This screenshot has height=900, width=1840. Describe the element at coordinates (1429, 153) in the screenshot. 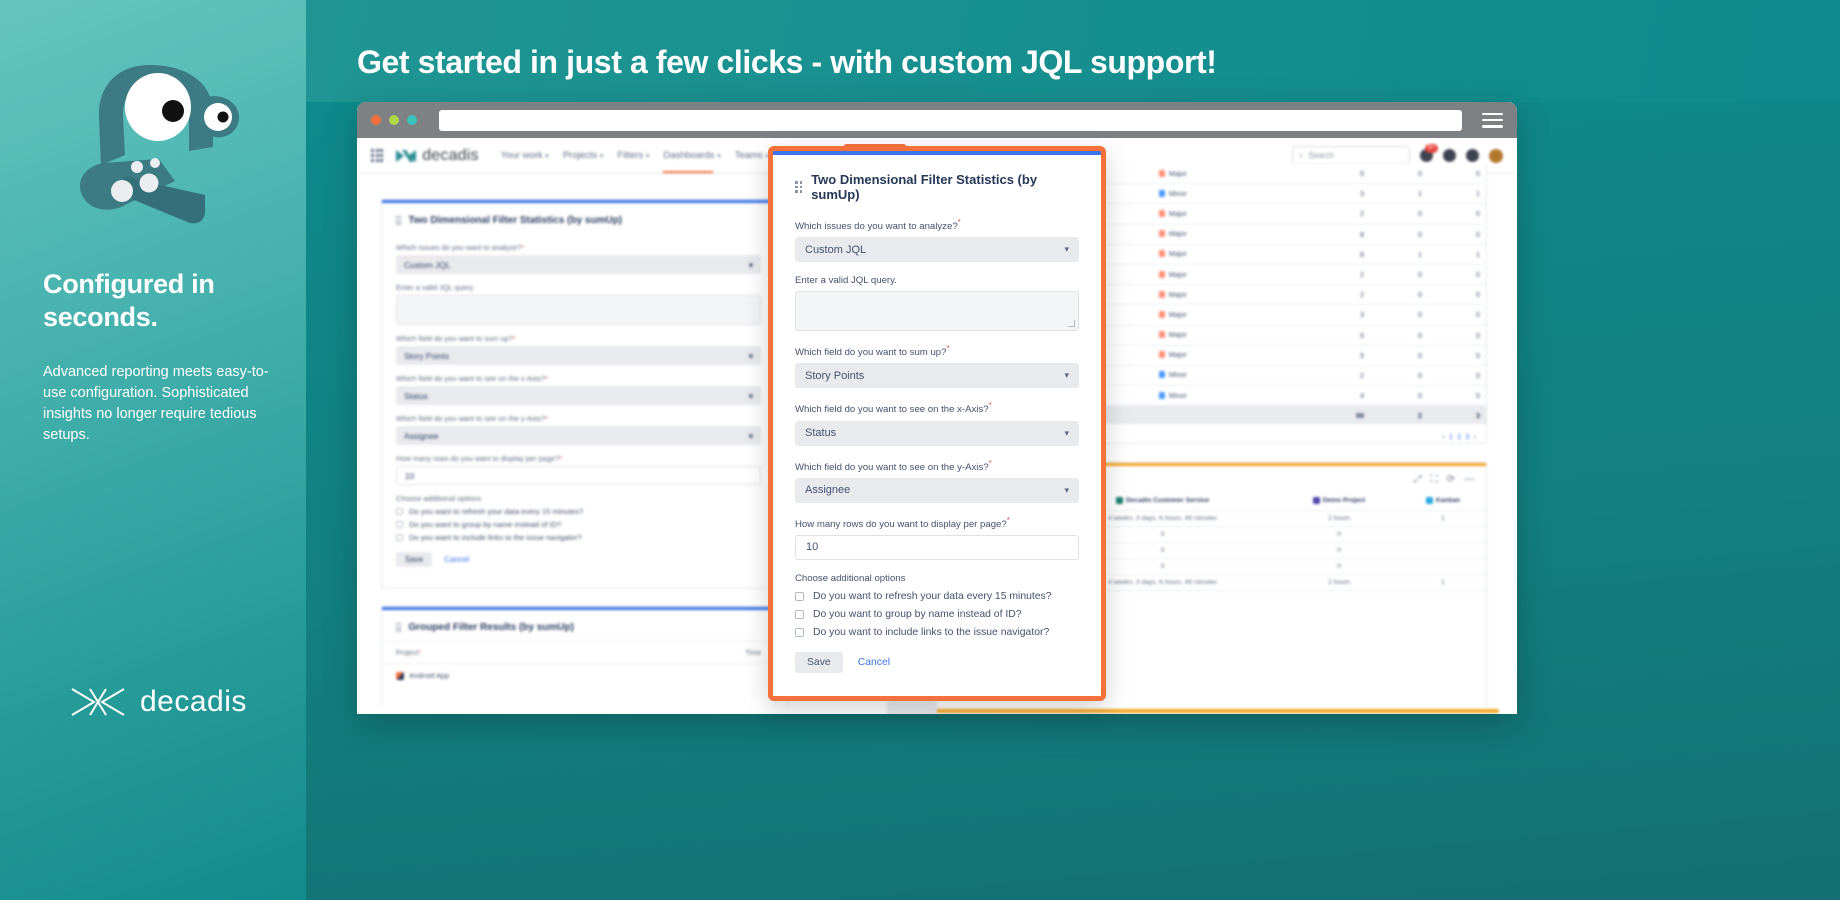

I see `notifications-icon: 9+` at that location.